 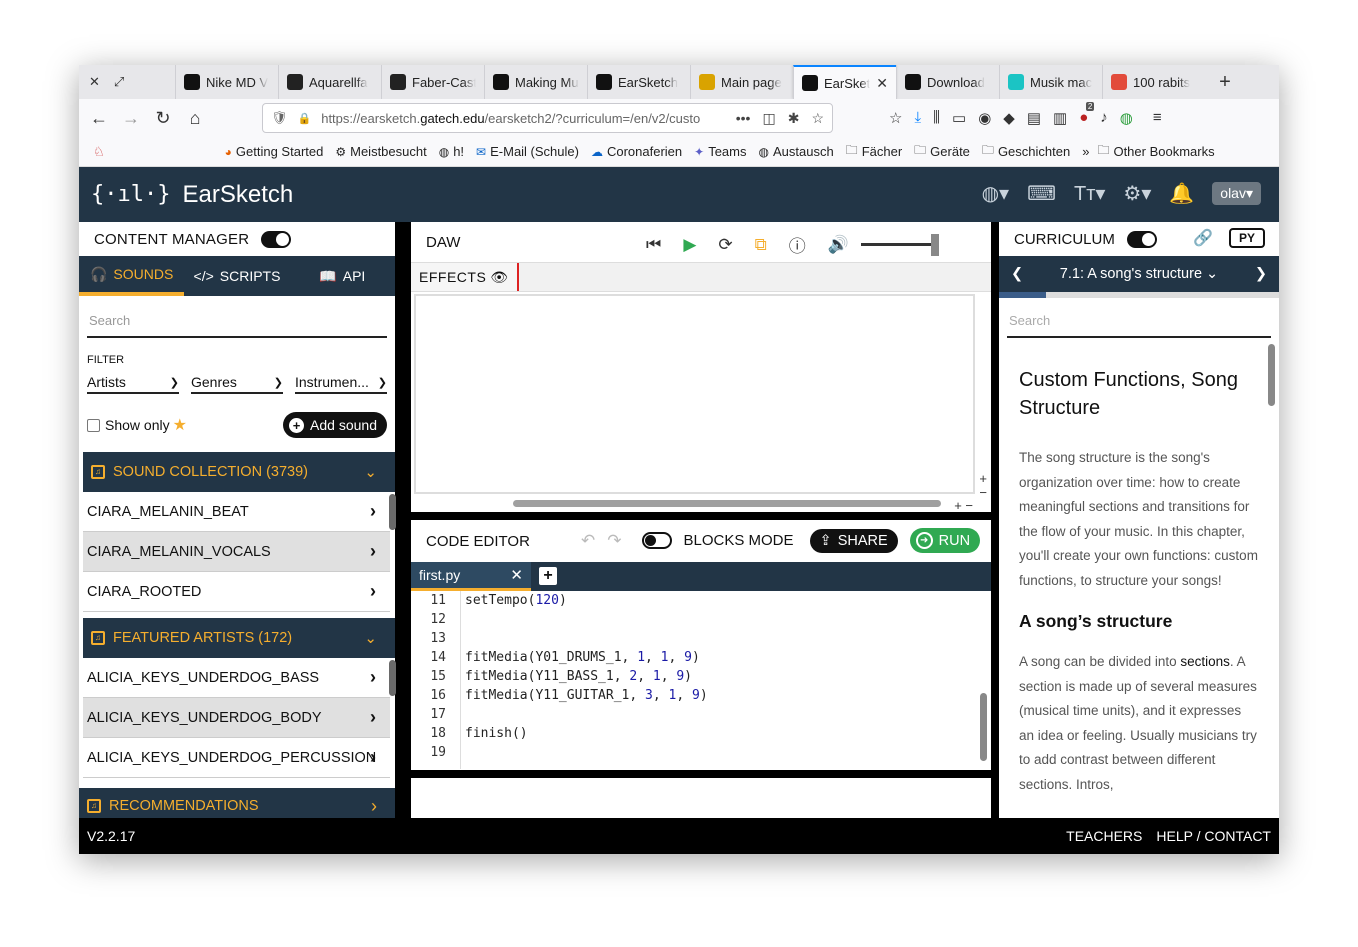 What do you see at coordinates (1141, 239) in the screenshot?
I see `curriculum-toggle` at bounding box center [1141, 239].